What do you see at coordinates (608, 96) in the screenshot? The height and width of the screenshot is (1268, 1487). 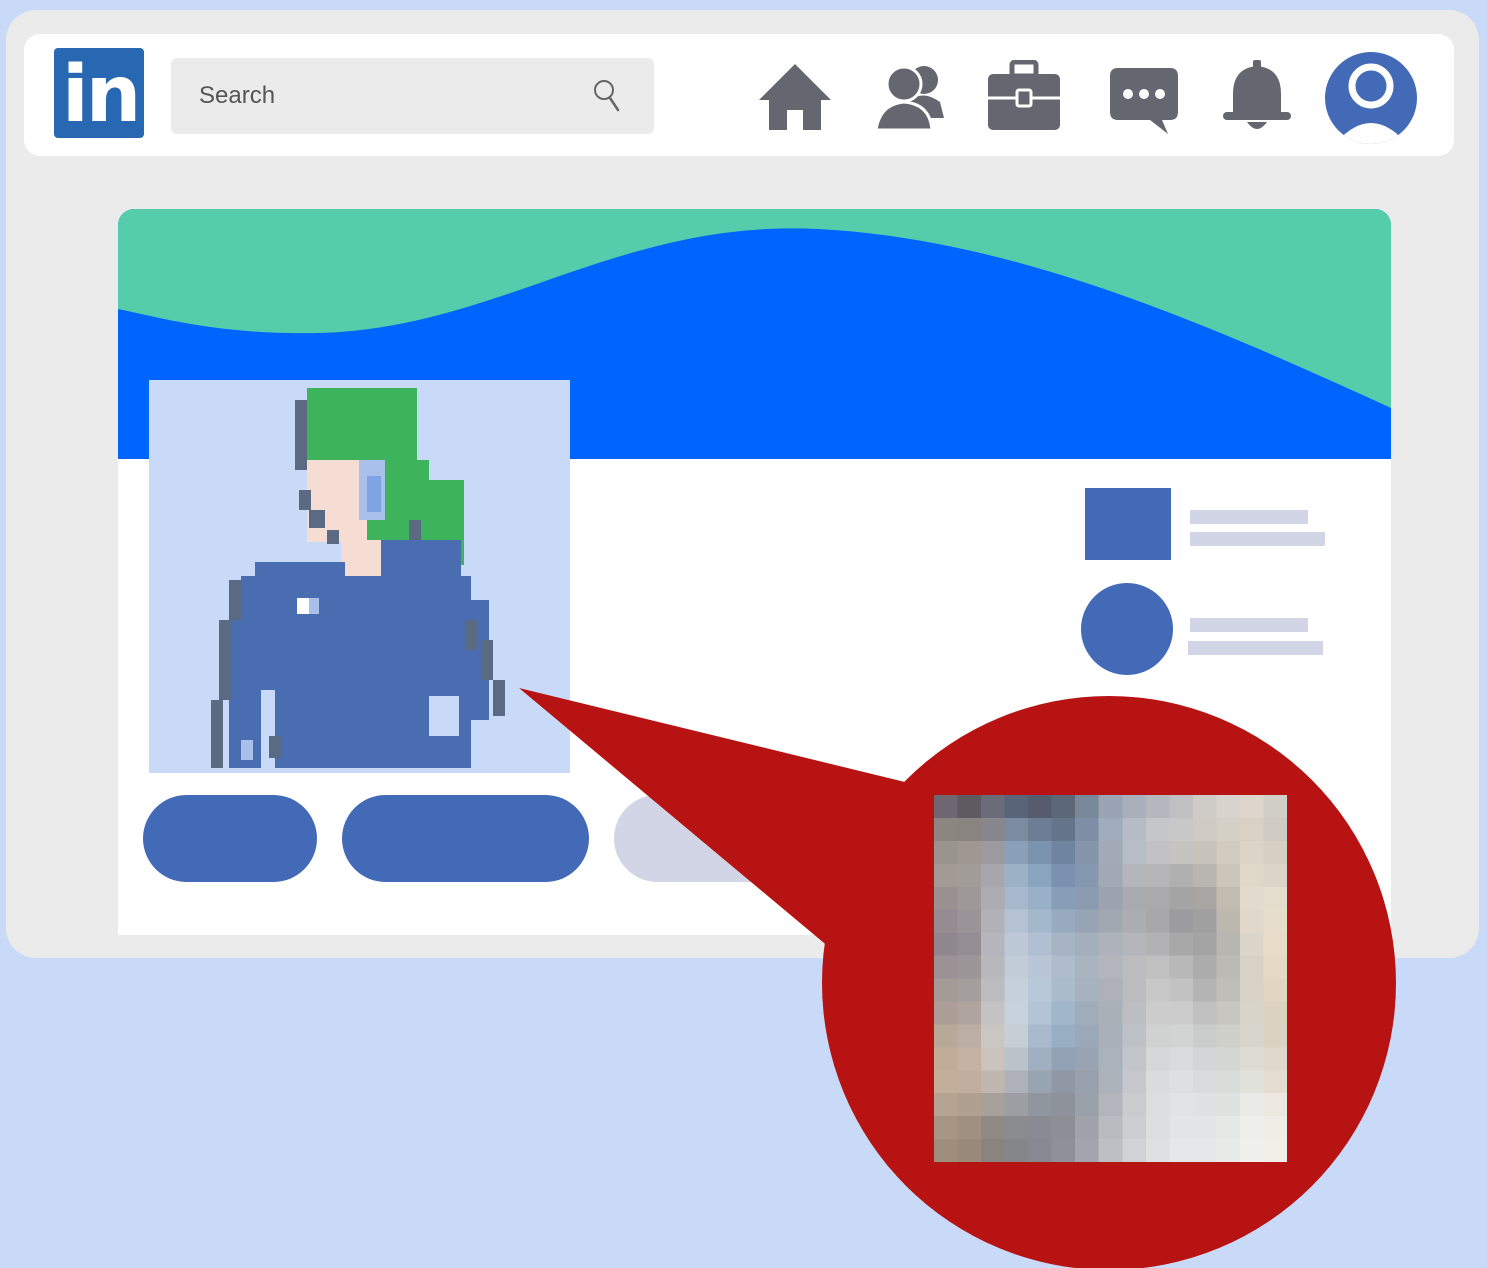 I see `search-icon` at bounding box center [608, 96].